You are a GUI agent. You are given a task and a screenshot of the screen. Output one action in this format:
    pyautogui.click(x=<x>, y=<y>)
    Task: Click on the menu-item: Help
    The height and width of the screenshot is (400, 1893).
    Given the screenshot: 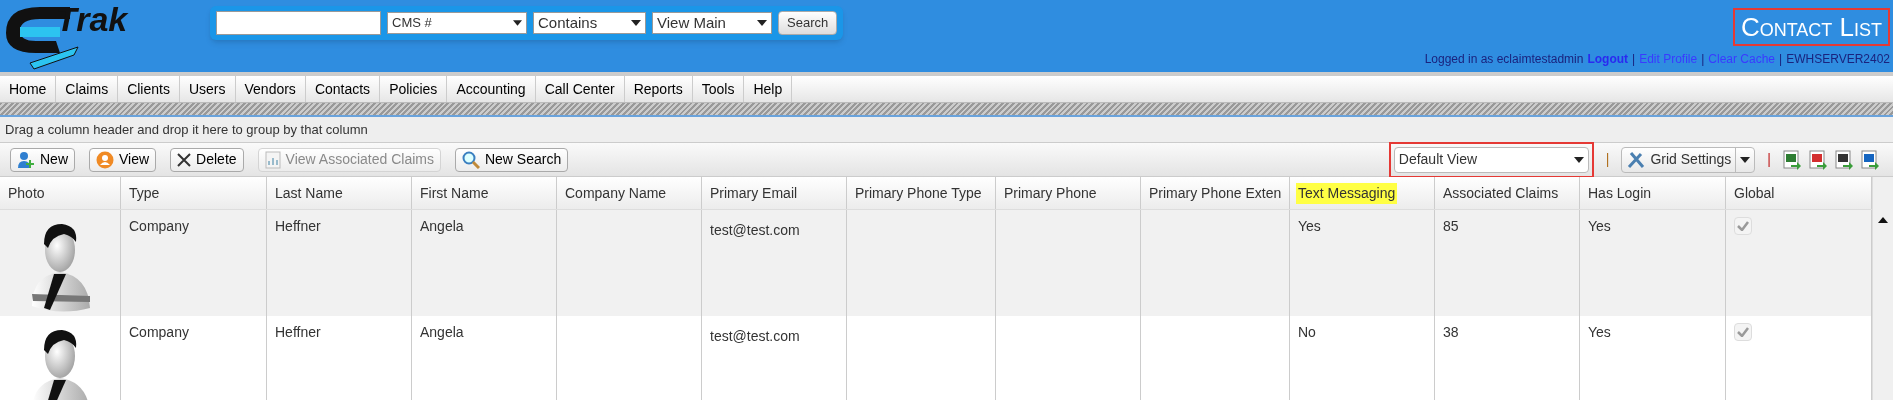 What is the action you would take?
    pyautogui.click(x=768, y=89)
    